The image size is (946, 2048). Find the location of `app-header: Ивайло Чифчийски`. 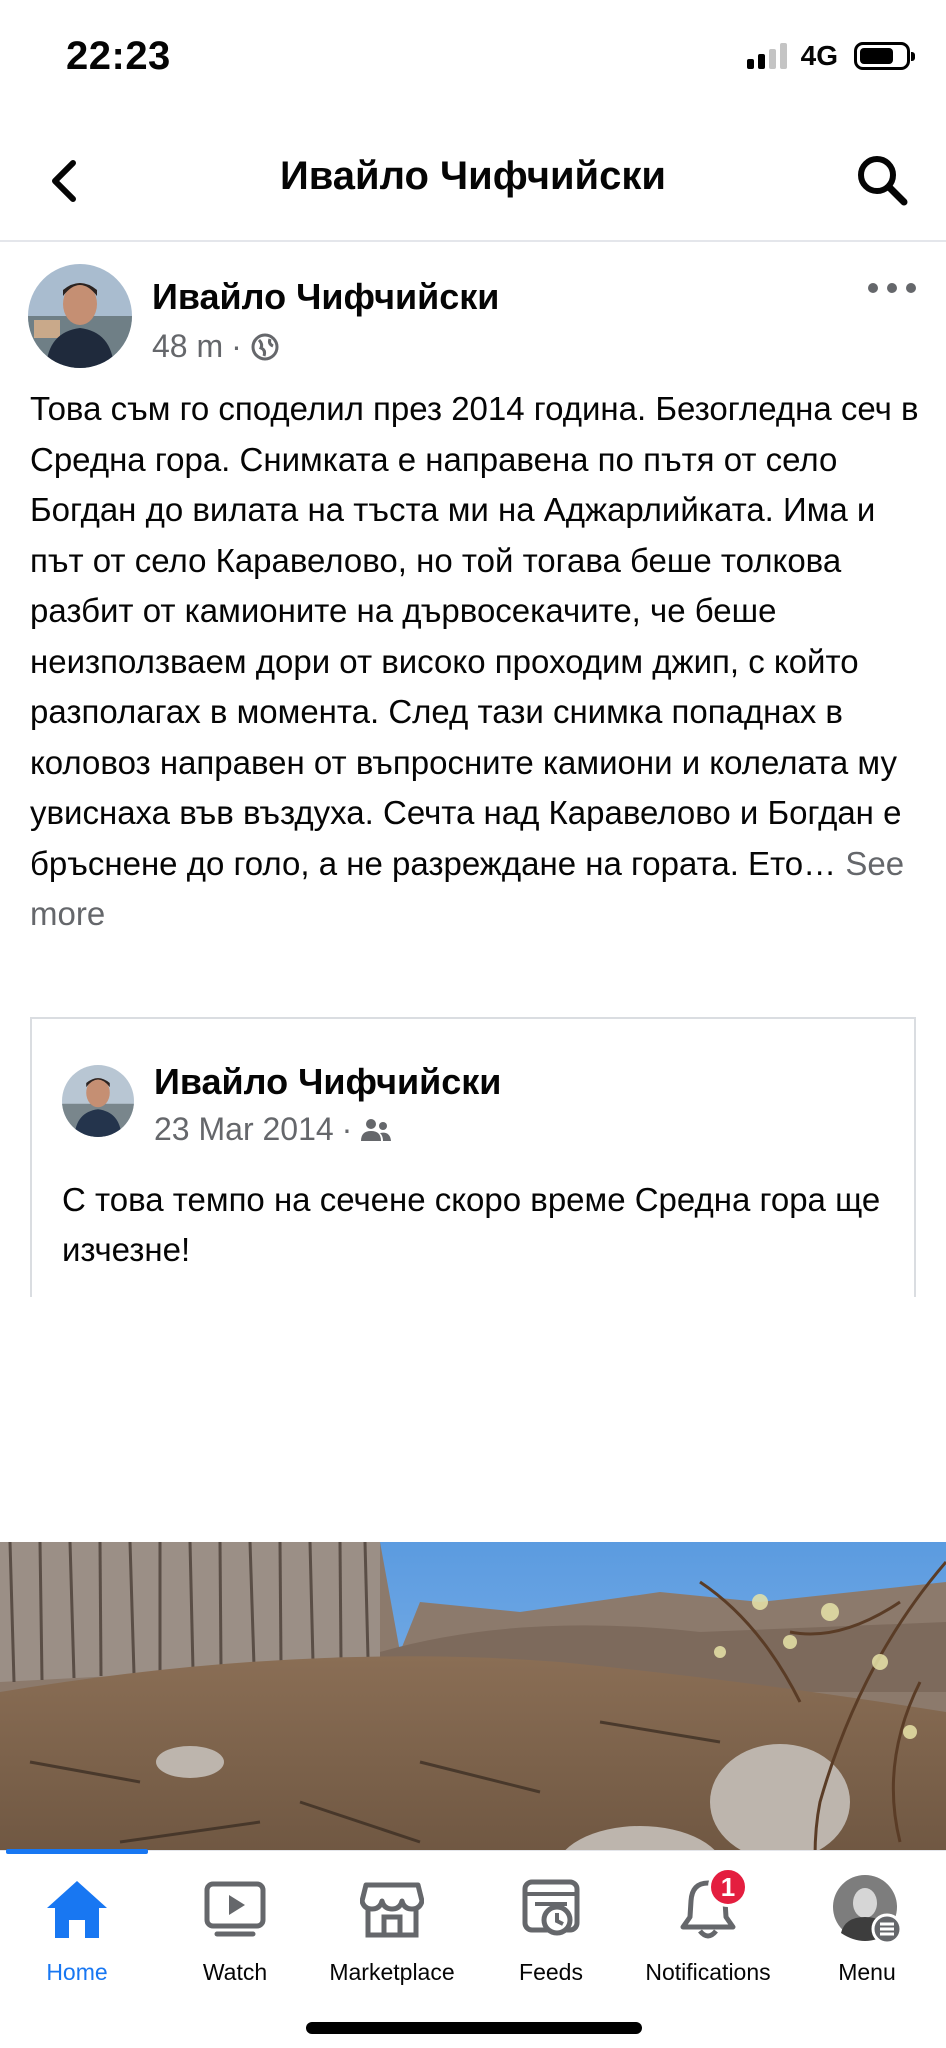

app-header: Ивайло Чифчийски is located at coordinates (473, 181).